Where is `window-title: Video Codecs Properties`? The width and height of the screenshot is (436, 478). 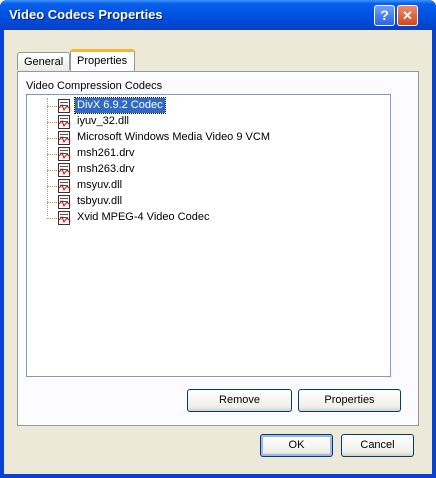
window-title: Video Codecs Properties is located at coordinates (86, 14).